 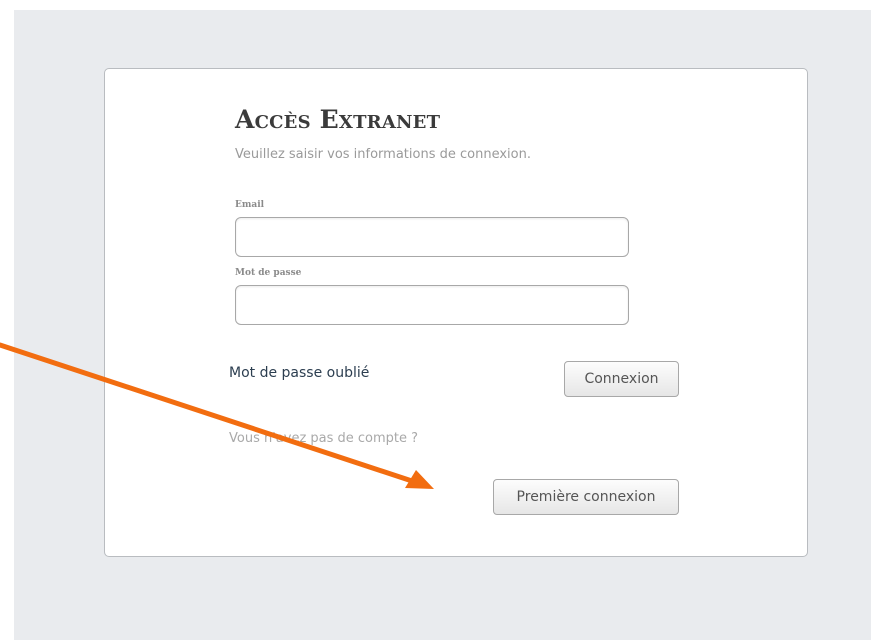 I want to click on password-field, so click(x=432, y=305).